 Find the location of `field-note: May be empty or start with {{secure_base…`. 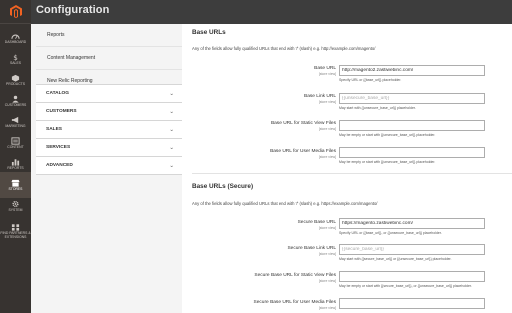

field-note: May be empty or start with {{secure_base… is located at coordinates (405, 286).